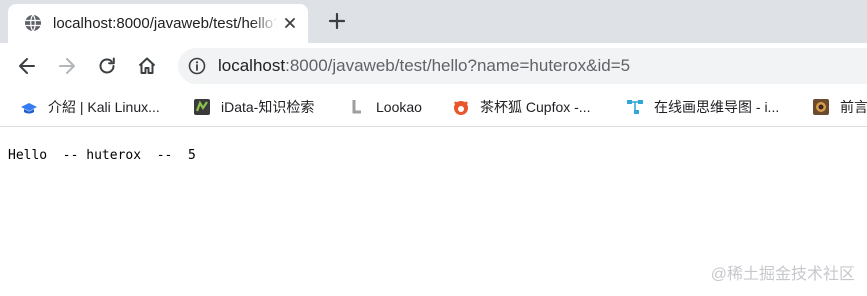  I want to click on image-icon, so click(821, 107).